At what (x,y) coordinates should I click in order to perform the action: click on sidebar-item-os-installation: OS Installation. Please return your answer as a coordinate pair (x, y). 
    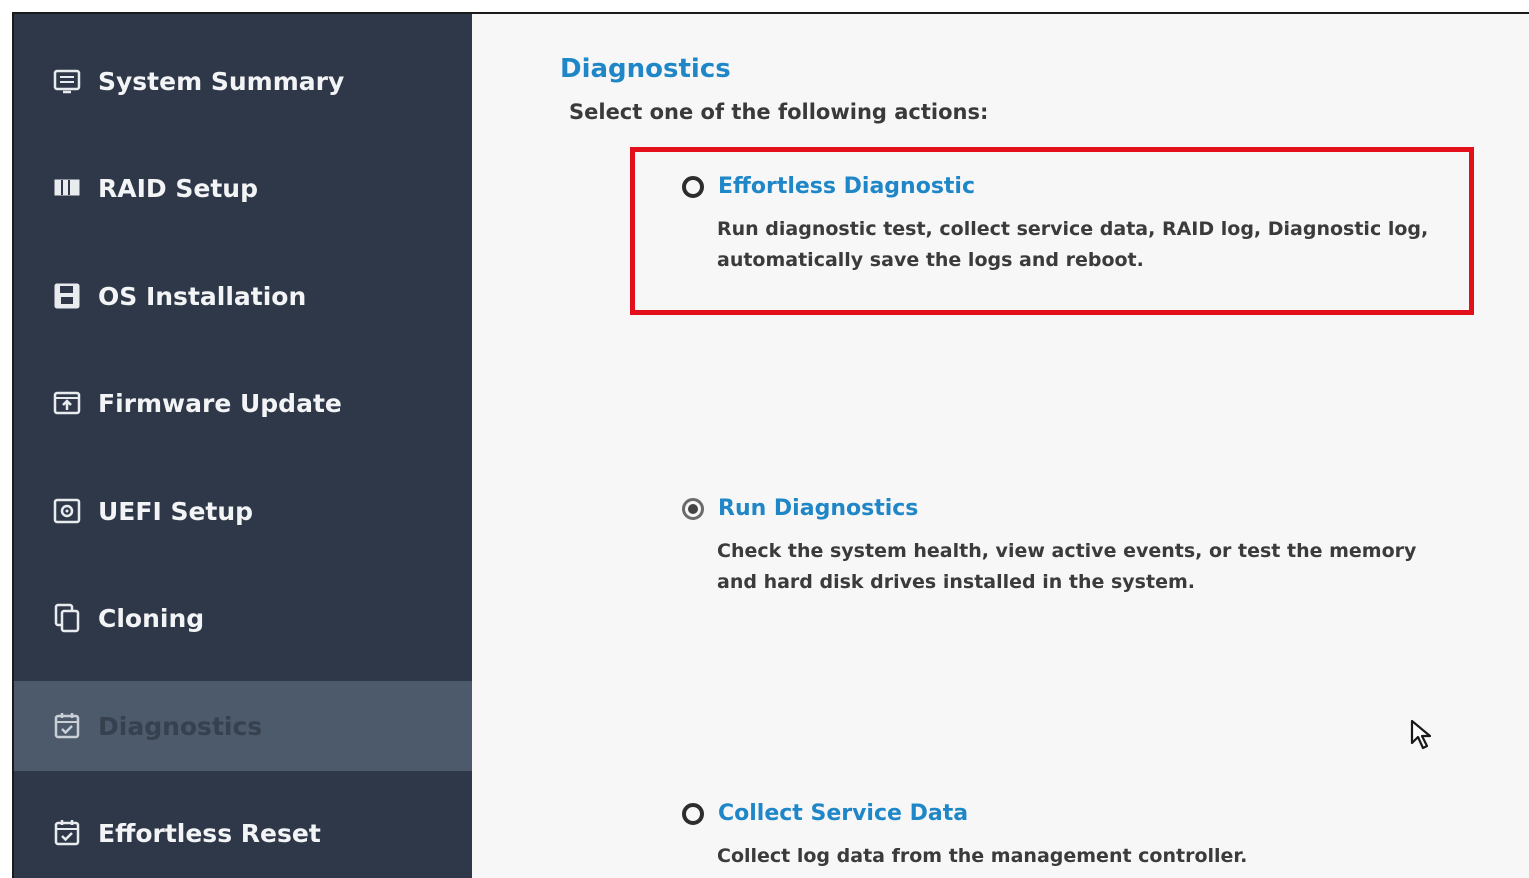
    Looking at the image, I should click on (243, 296).